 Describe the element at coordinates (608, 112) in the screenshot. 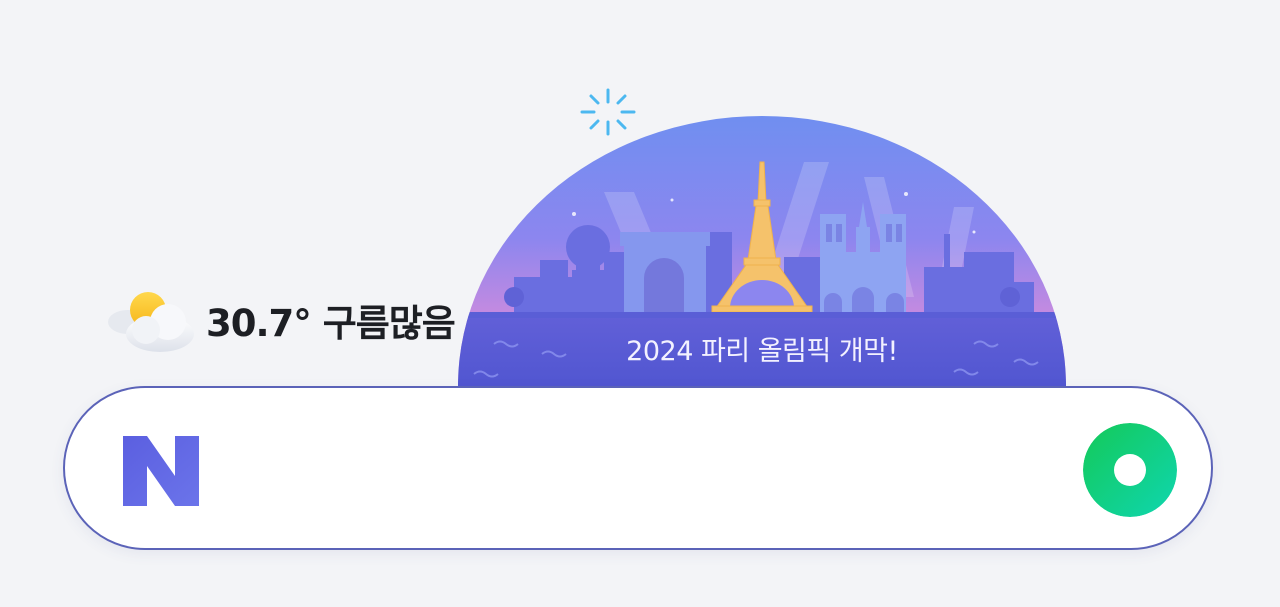

I see `firework-icon` at that location.